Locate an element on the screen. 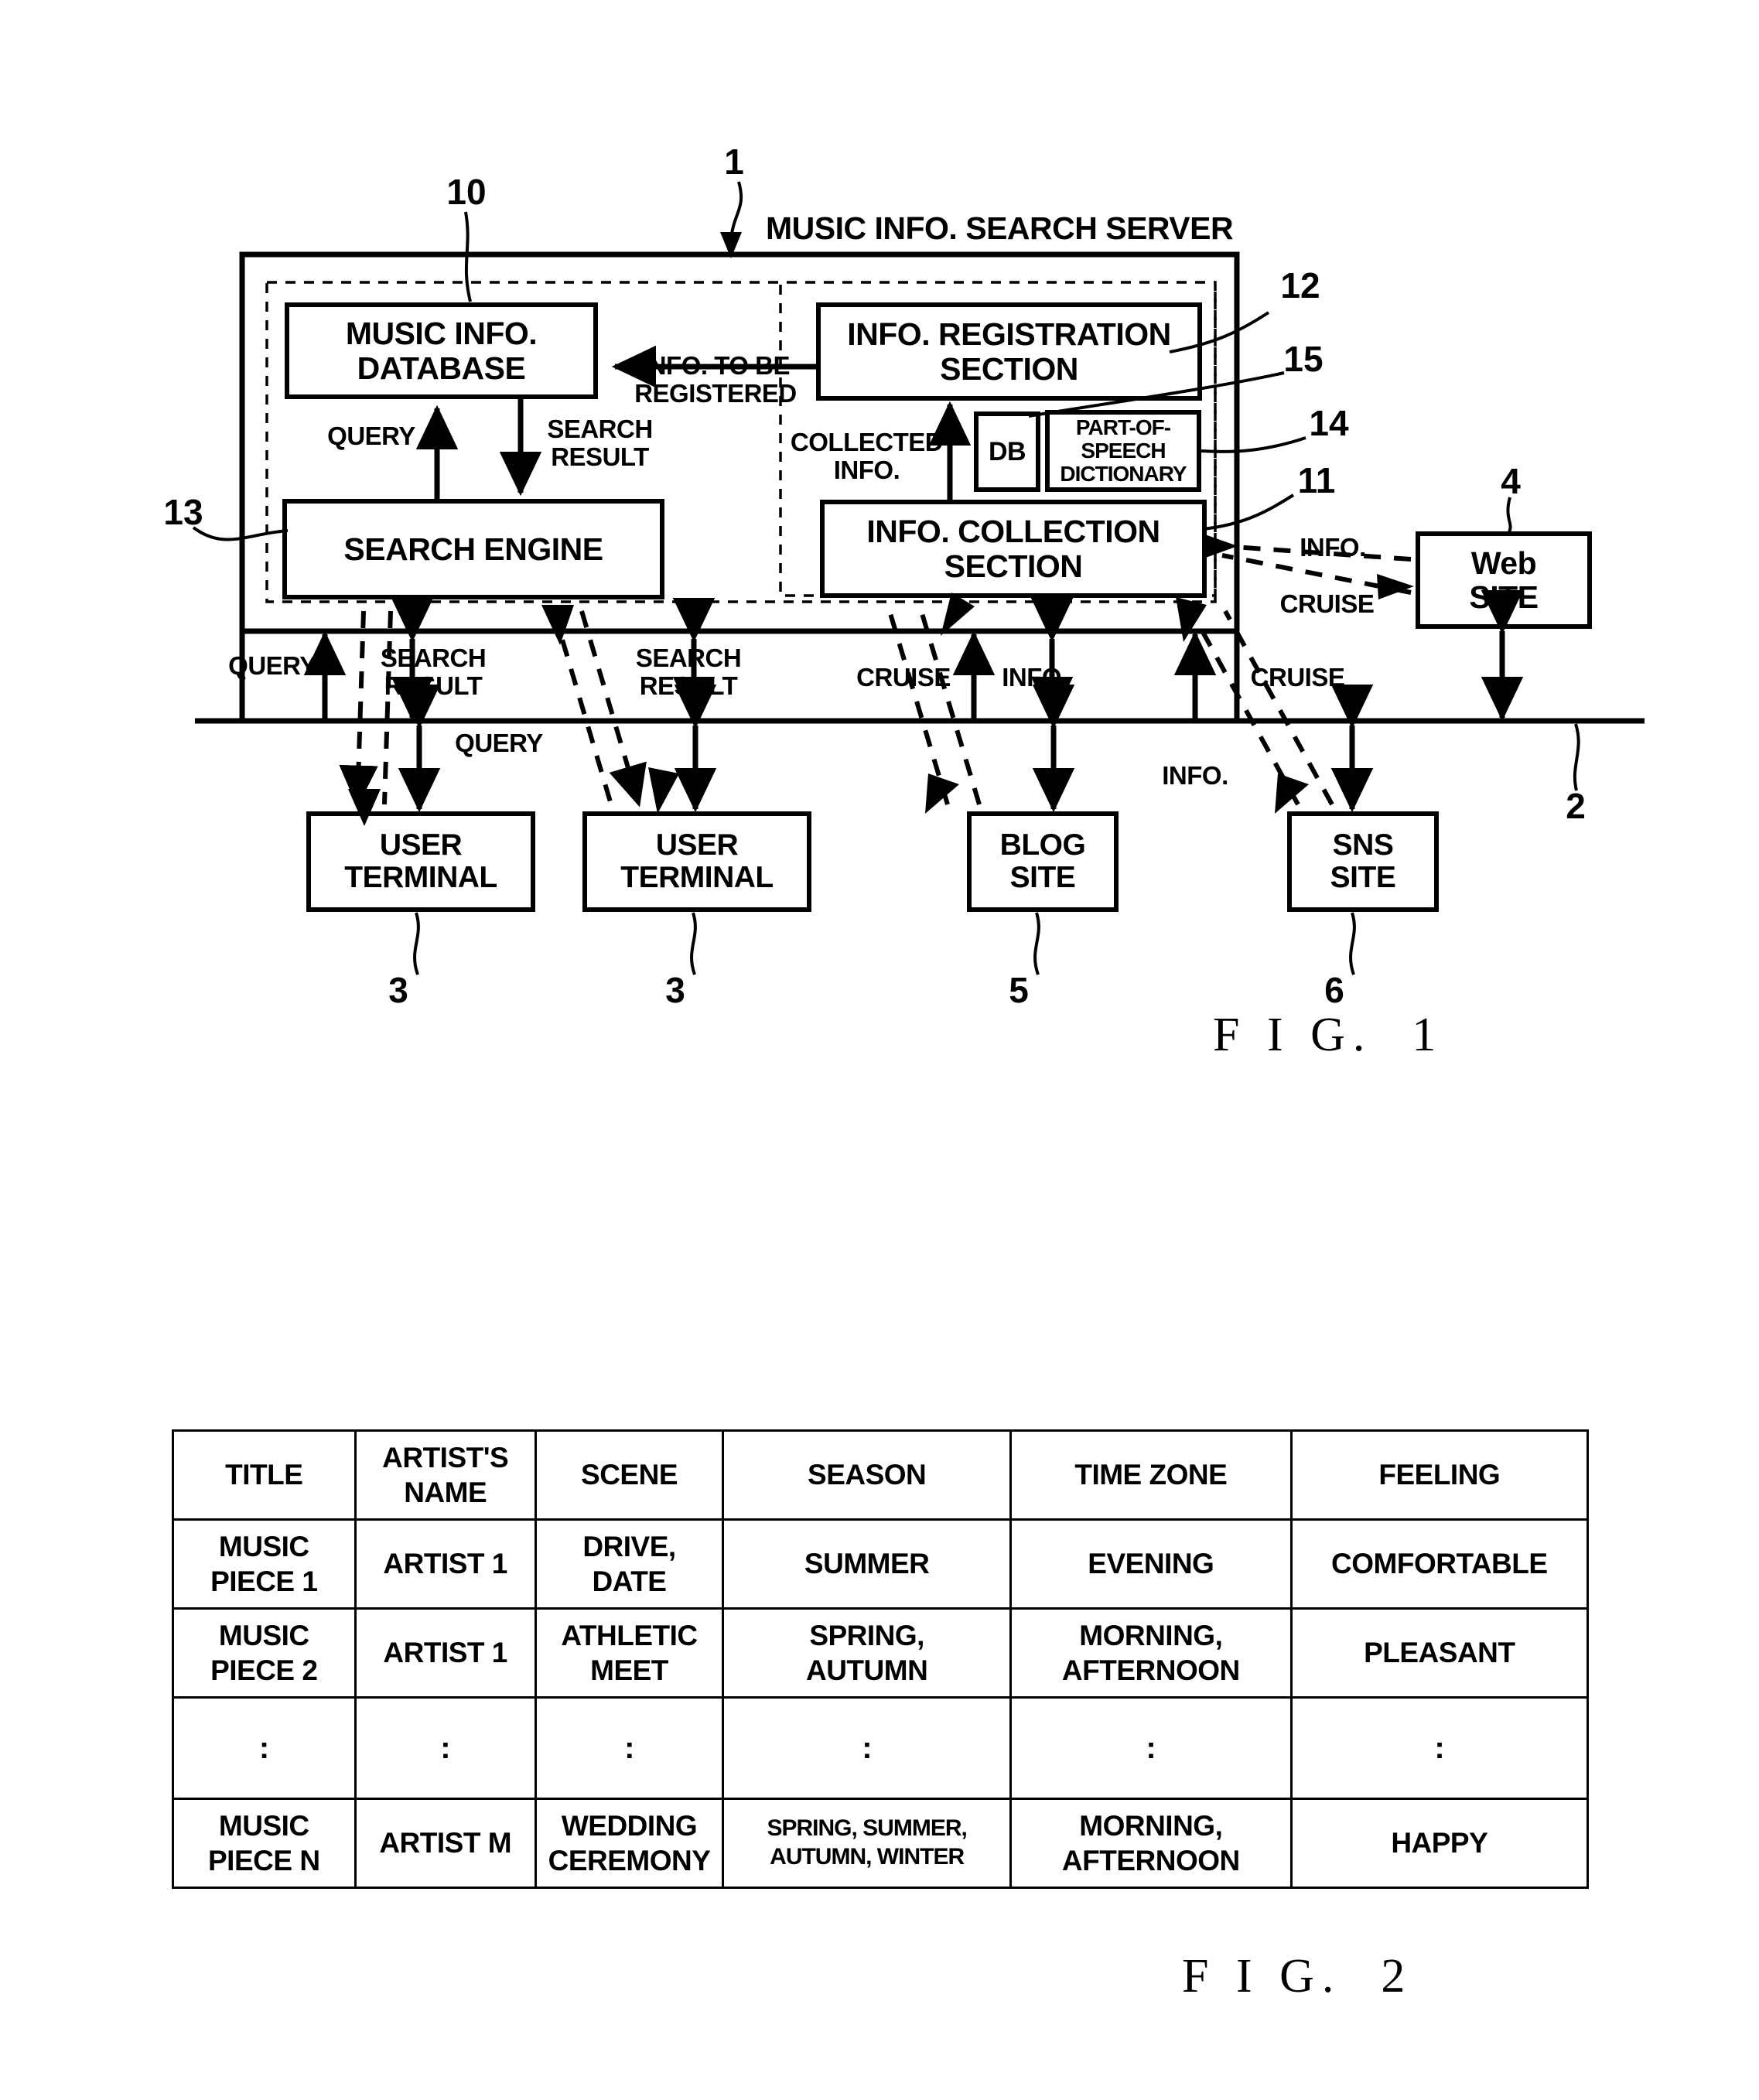 This screenshot has height=2100, width=1759. edge-label-cruise-web: CRUISE is located at coordinates (1327, 603).